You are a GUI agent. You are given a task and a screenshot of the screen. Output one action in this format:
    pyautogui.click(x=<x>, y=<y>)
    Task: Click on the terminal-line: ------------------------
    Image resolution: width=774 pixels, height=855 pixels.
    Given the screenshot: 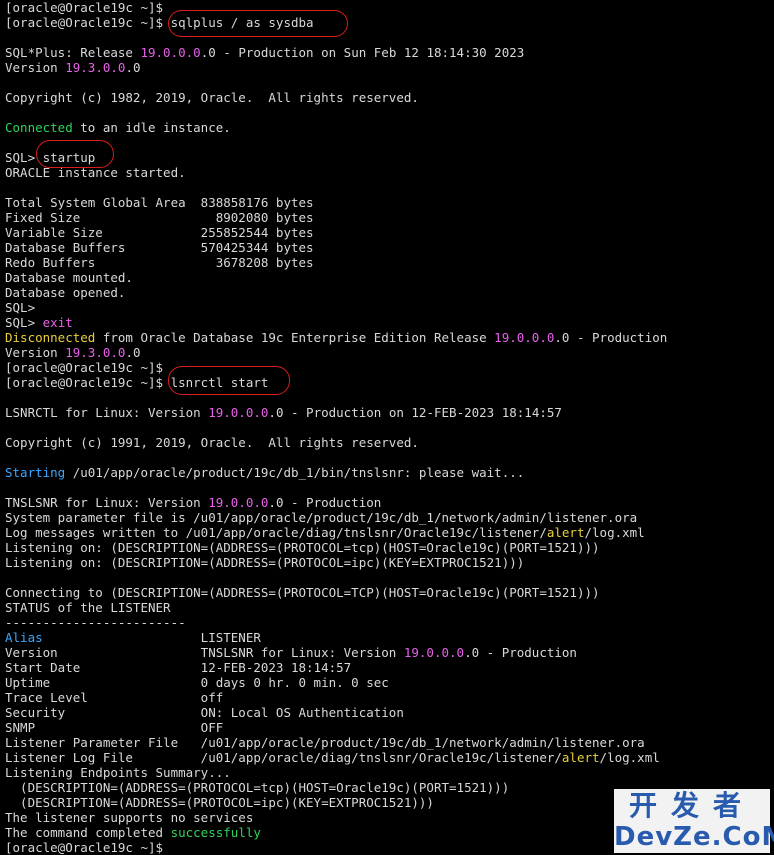 What is the action you would take?
    pyautogui.click(x=389, y=622)
    